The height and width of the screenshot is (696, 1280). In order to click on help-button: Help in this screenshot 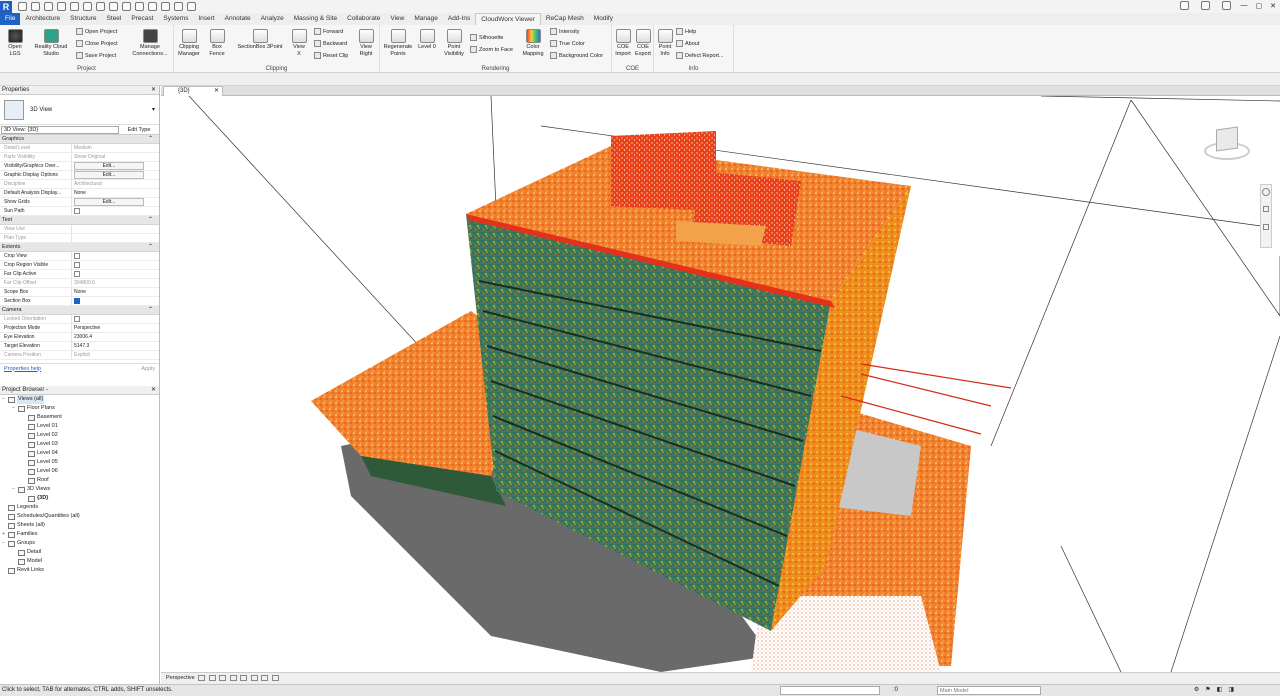, I will do `click(686, 31)`.